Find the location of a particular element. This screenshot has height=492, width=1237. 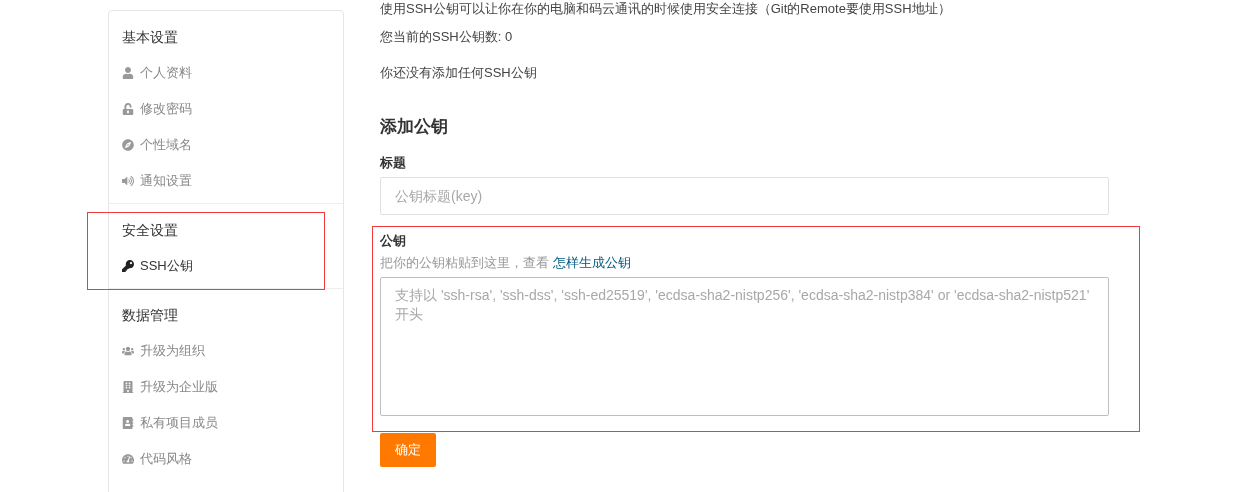

section-title: 数据管理 is located at coordinates (150, 315).